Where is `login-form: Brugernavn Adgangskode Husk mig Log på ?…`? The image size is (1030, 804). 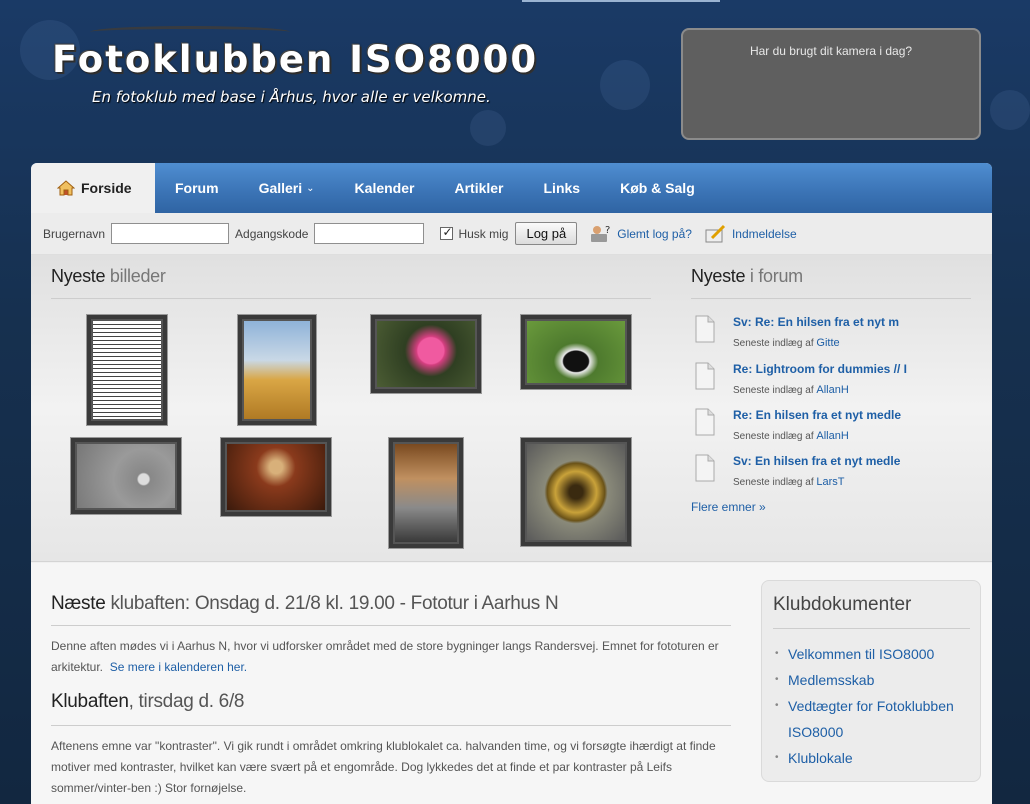 login-form: Brugernavn Adgangskode Husk mig Log på ?… is located at coordinates (511, 234).